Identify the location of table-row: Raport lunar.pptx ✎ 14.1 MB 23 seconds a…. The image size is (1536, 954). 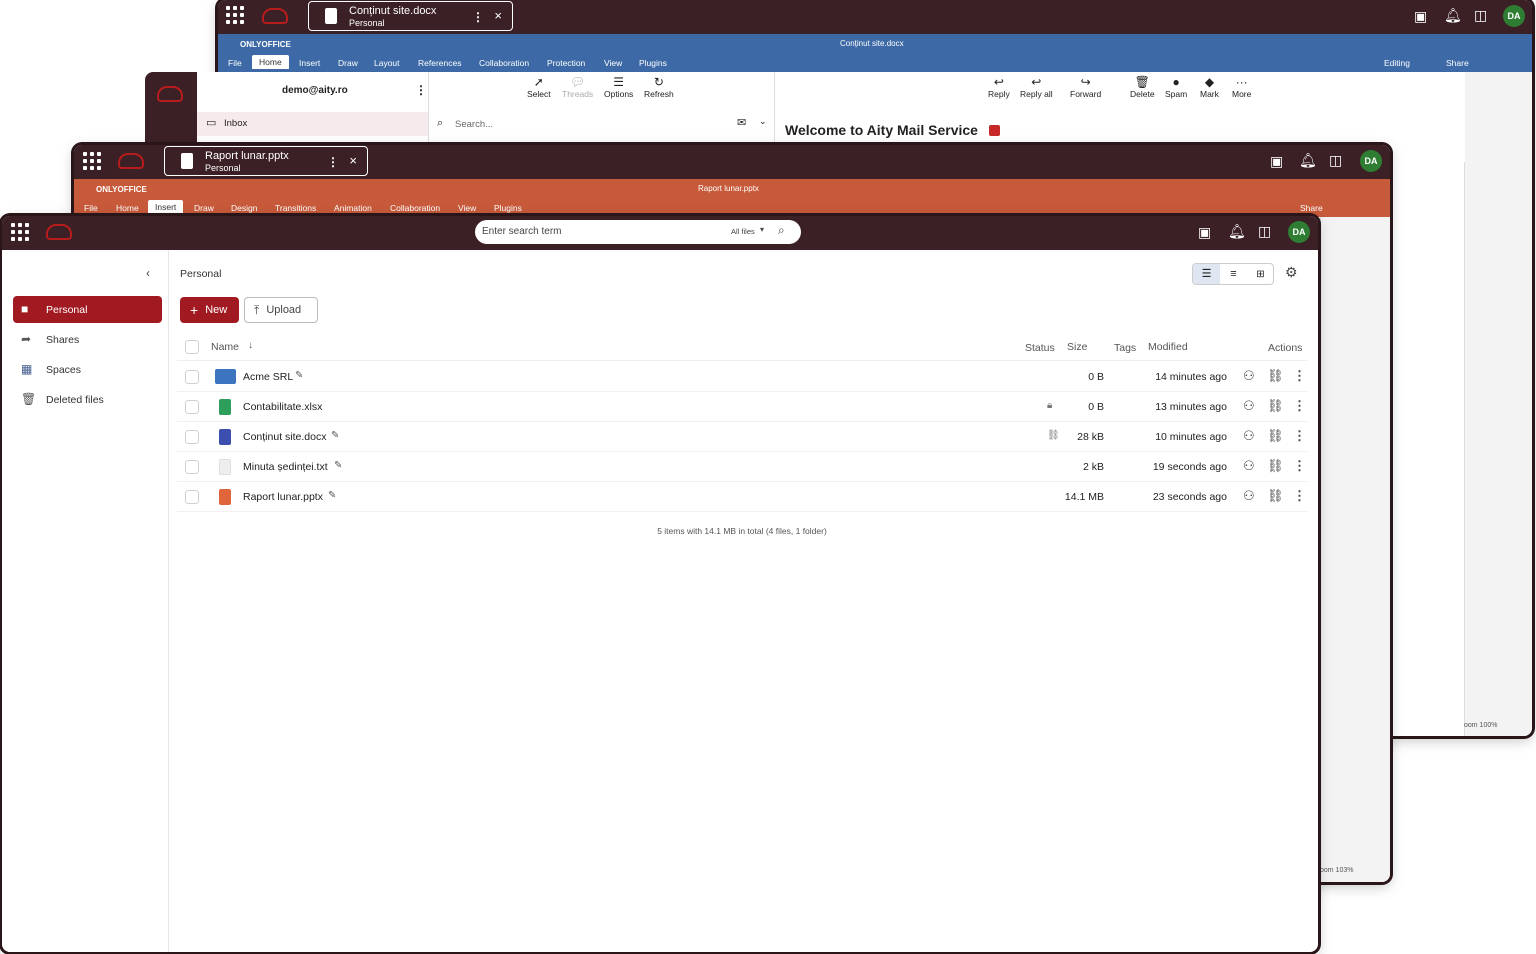
(742, 497).